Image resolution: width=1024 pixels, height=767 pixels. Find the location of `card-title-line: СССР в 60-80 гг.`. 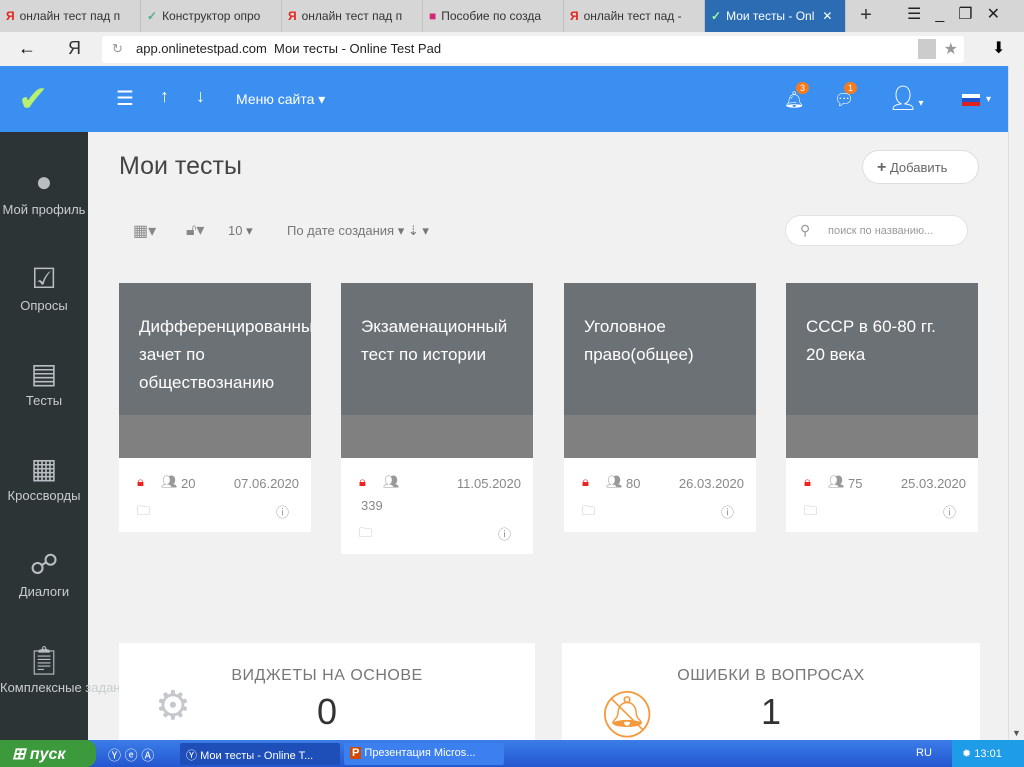

card-title-line: СССР в 60-80 гг. is located at coordinates (871, 326).